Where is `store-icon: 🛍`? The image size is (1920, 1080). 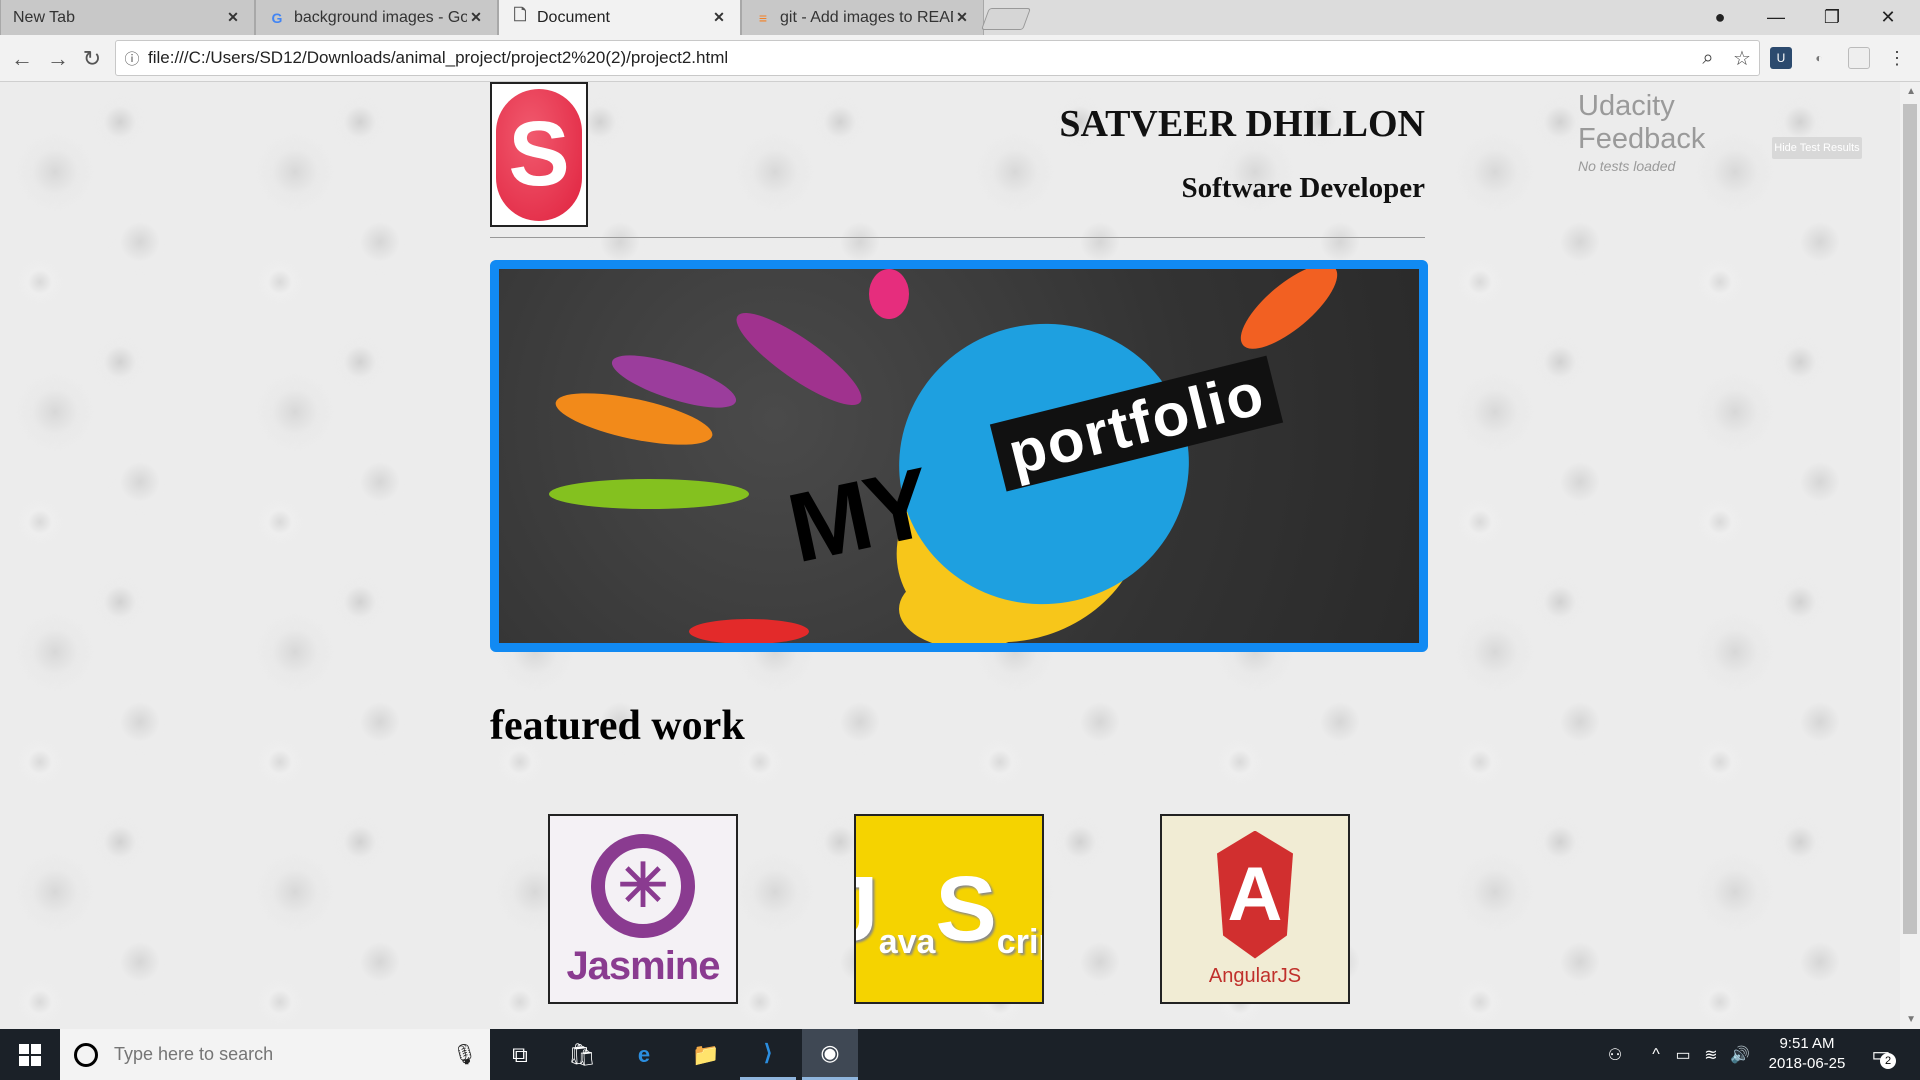 store-icon: 🛍 is located at coordinates (582, 1054).